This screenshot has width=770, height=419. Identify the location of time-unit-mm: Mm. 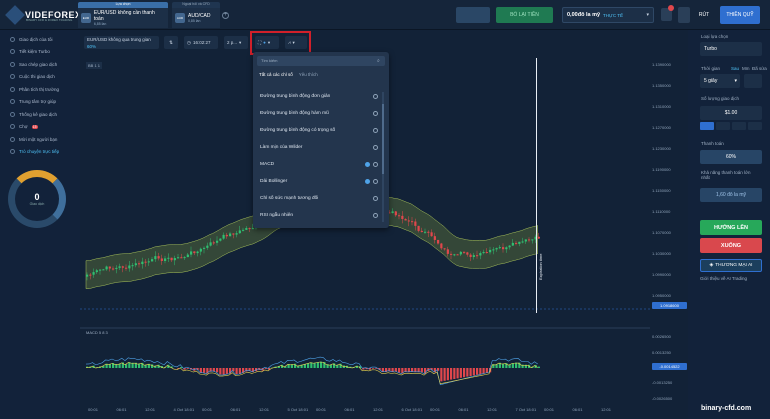
(746, 68).